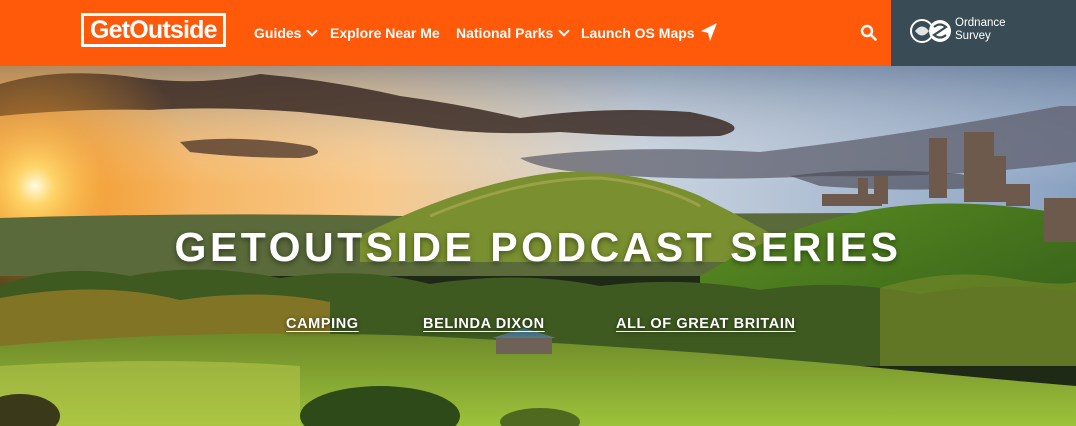 The width and height of the screenshot is (1076, 426). I want to click on navigation-arrow-icon, so click(709, 32).